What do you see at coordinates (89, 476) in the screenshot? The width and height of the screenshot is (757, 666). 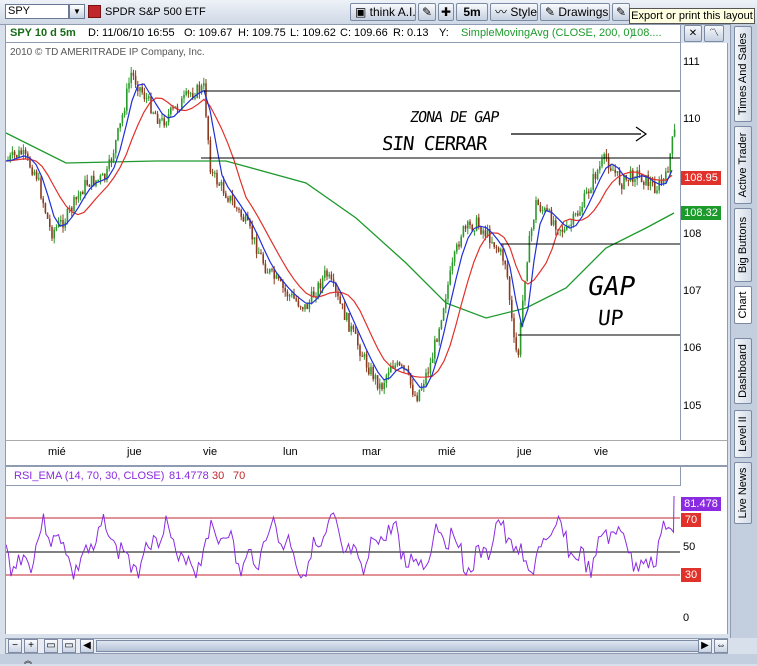 I see `rsi-label: RSI_EMA (14, 70, 30, CLOSE)` at bounding box center [89, 476].